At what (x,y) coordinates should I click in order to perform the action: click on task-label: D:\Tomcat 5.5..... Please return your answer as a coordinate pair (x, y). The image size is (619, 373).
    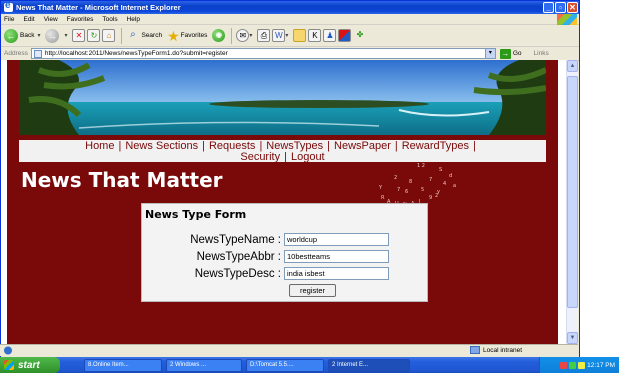
    Looking at the image, I should click on (272, 365).